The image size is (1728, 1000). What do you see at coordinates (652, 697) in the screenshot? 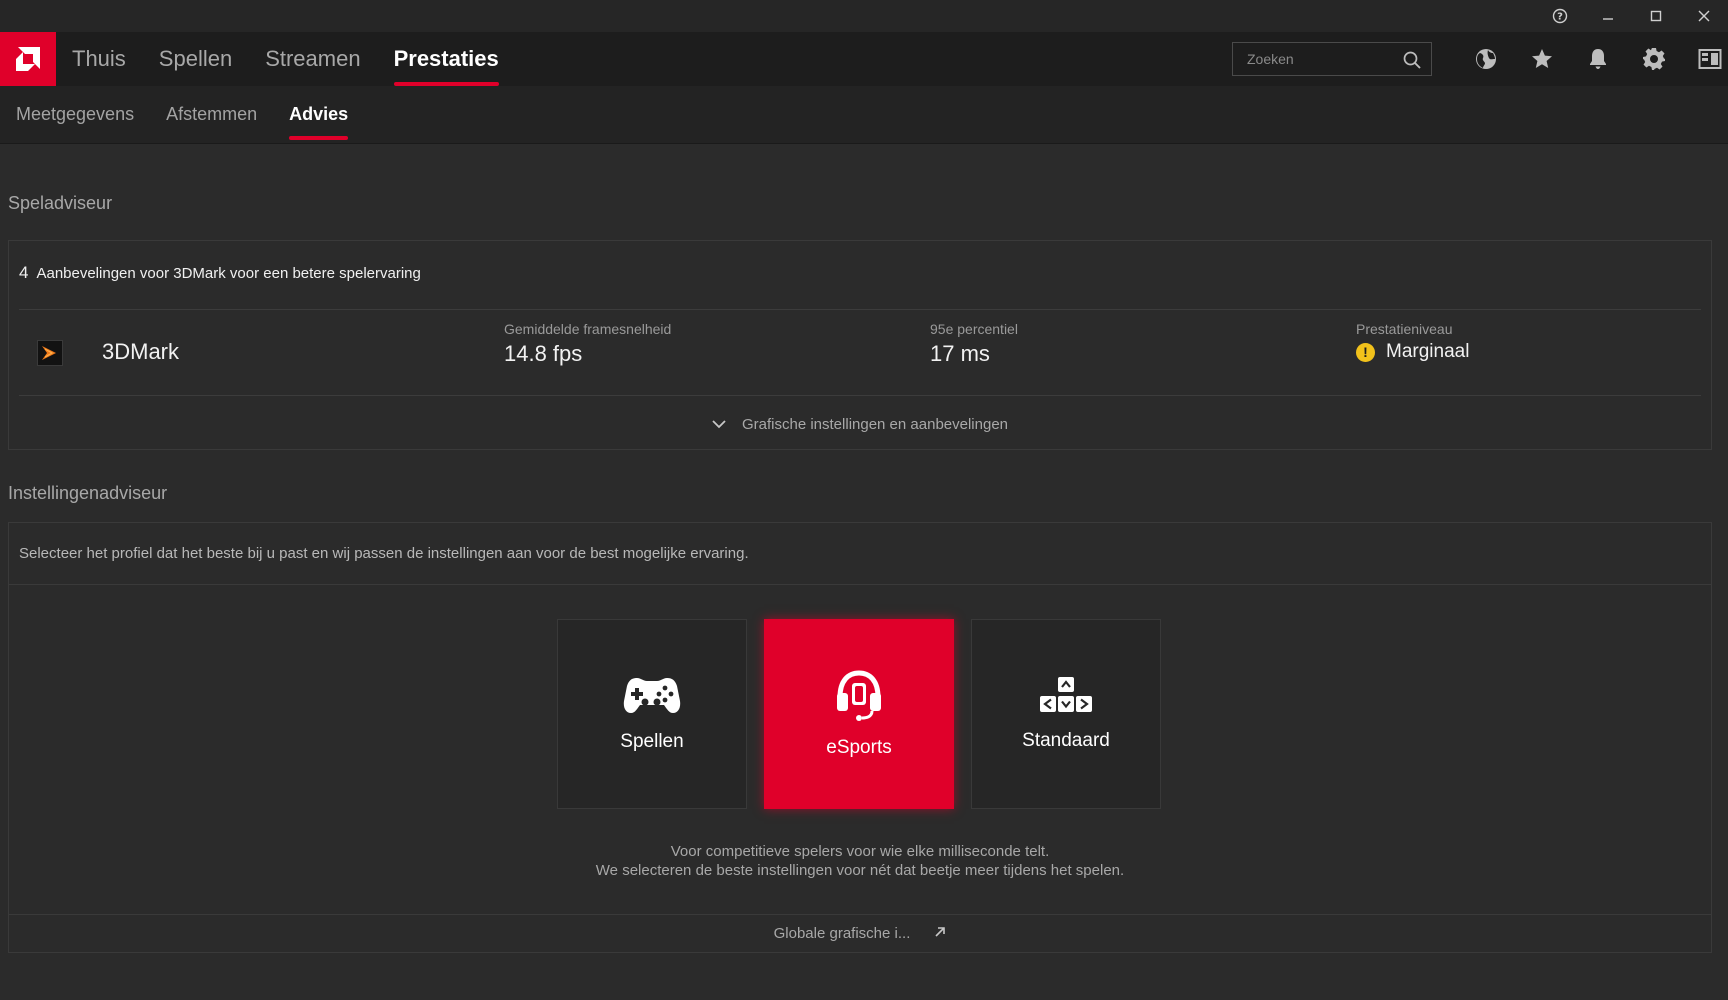
I see `gamepad-icon` at bounding box center [652, 697].